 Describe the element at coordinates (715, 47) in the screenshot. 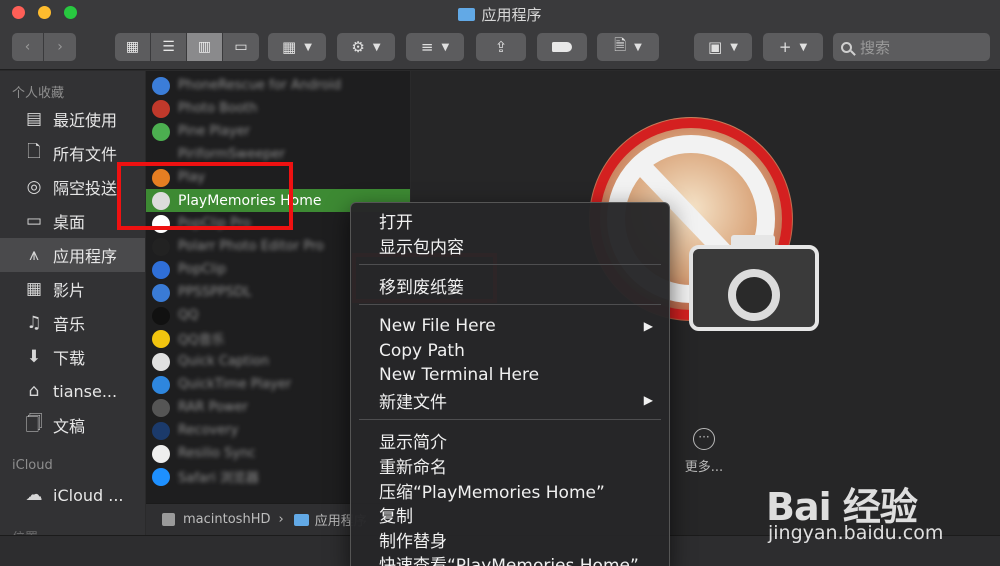

I see `terminal-icon: ▣` at that location.